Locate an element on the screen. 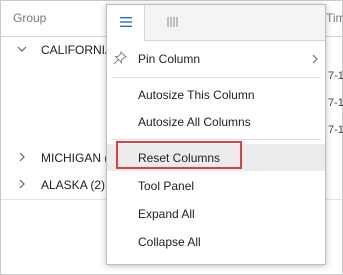  menu-lines-icon is located at coordinates (125, 23).